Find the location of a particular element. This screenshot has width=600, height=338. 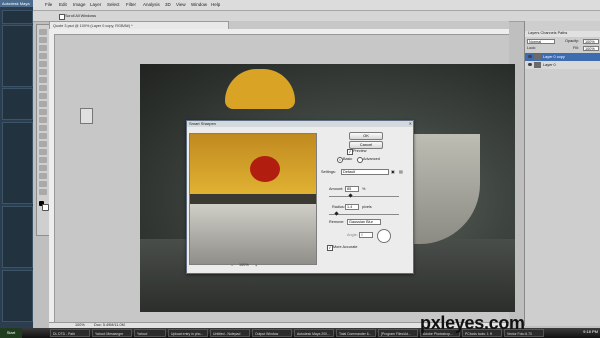

tab-layers: Layers is located at coordinates (533, 33).